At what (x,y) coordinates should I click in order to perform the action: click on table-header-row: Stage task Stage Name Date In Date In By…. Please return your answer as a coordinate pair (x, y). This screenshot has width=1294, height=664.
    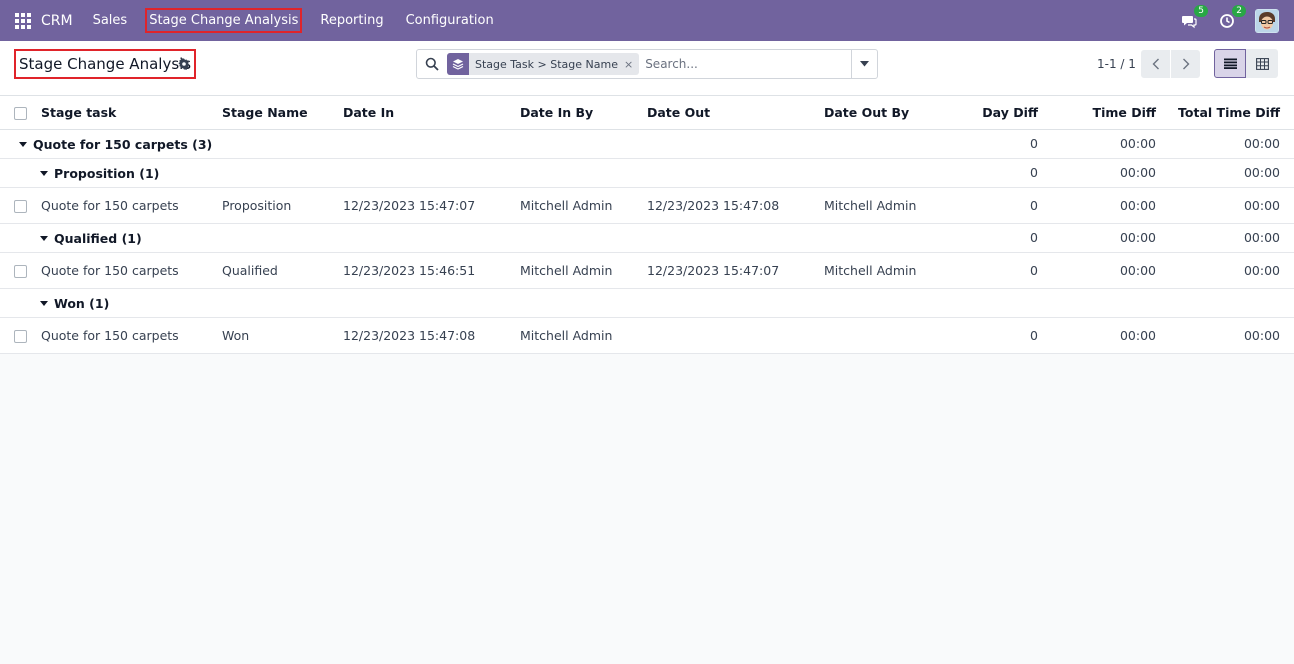
    Looking at the image, I should click on (647, 113).